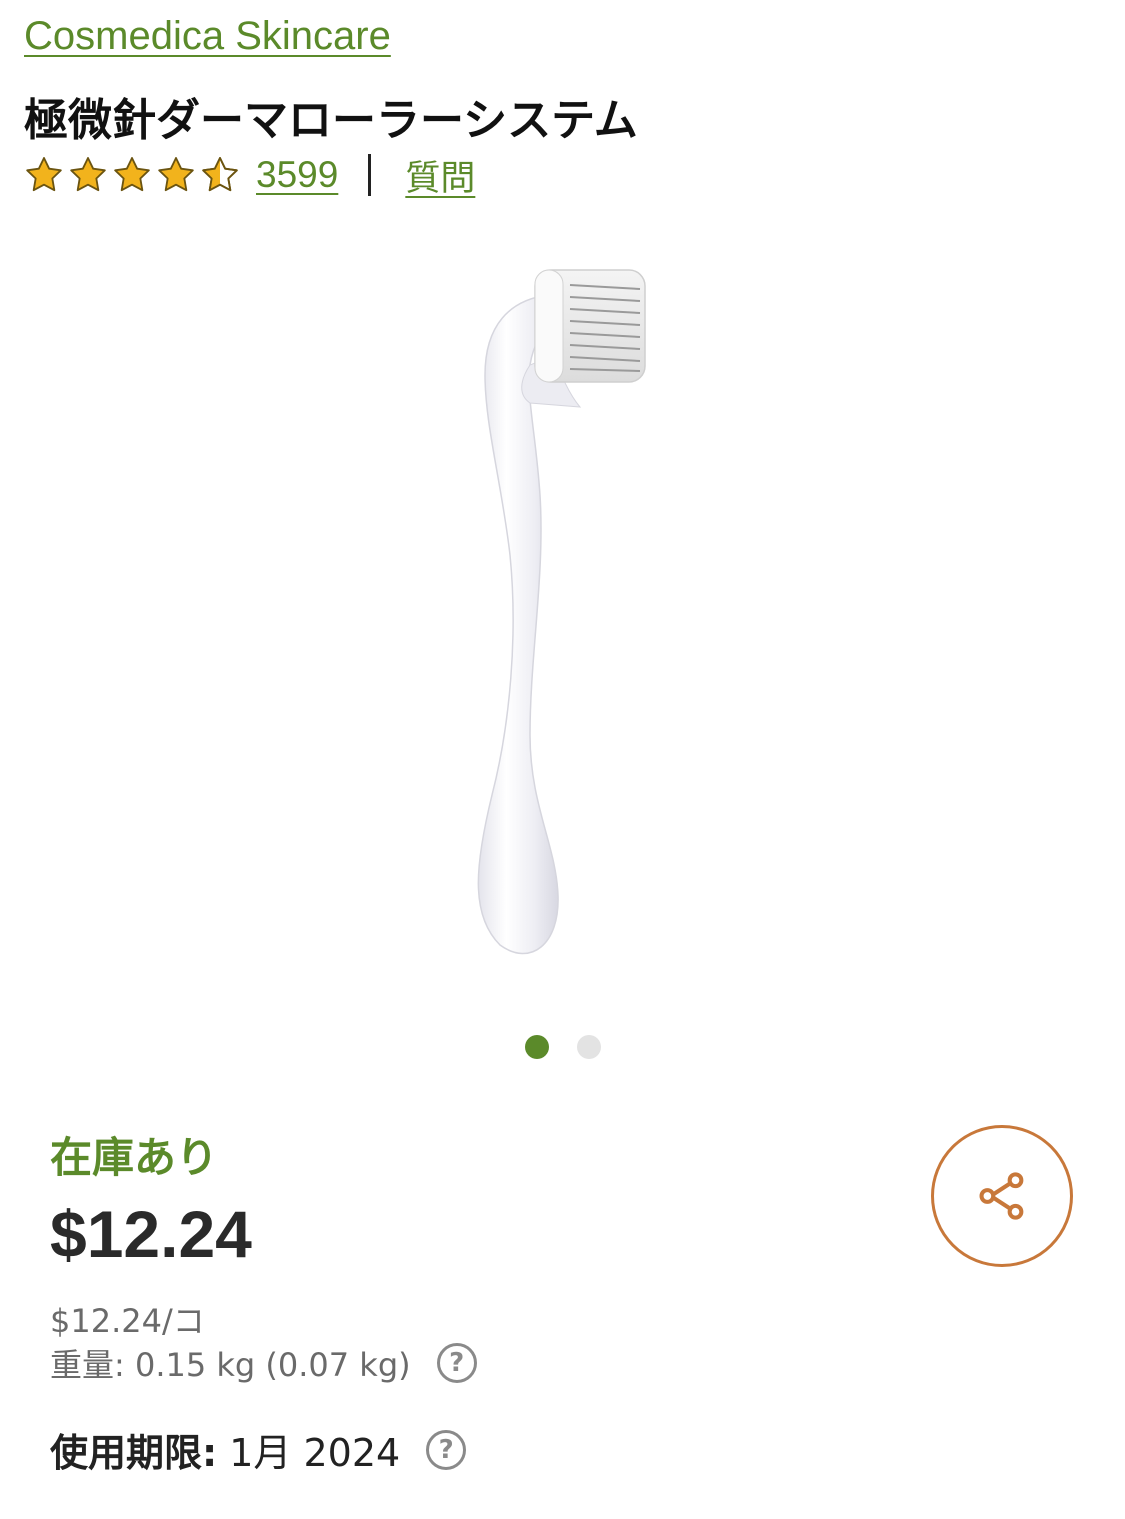 The image size is (1125, 1519). What do you see at coordinates (560, 615) in the screenshot?
I see `derma-roller-image` at bounding box center [560, 615].